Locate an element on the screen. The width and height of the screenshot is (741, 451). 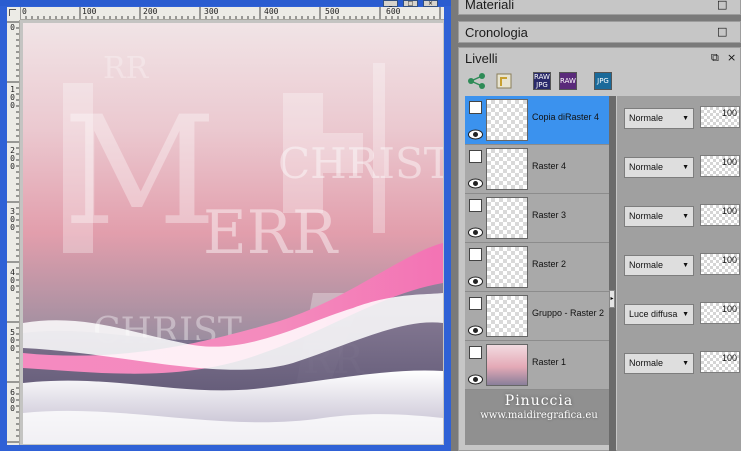
layer-toolbar: RAW JPG RAW JPG is located at coordinates (602, 83).